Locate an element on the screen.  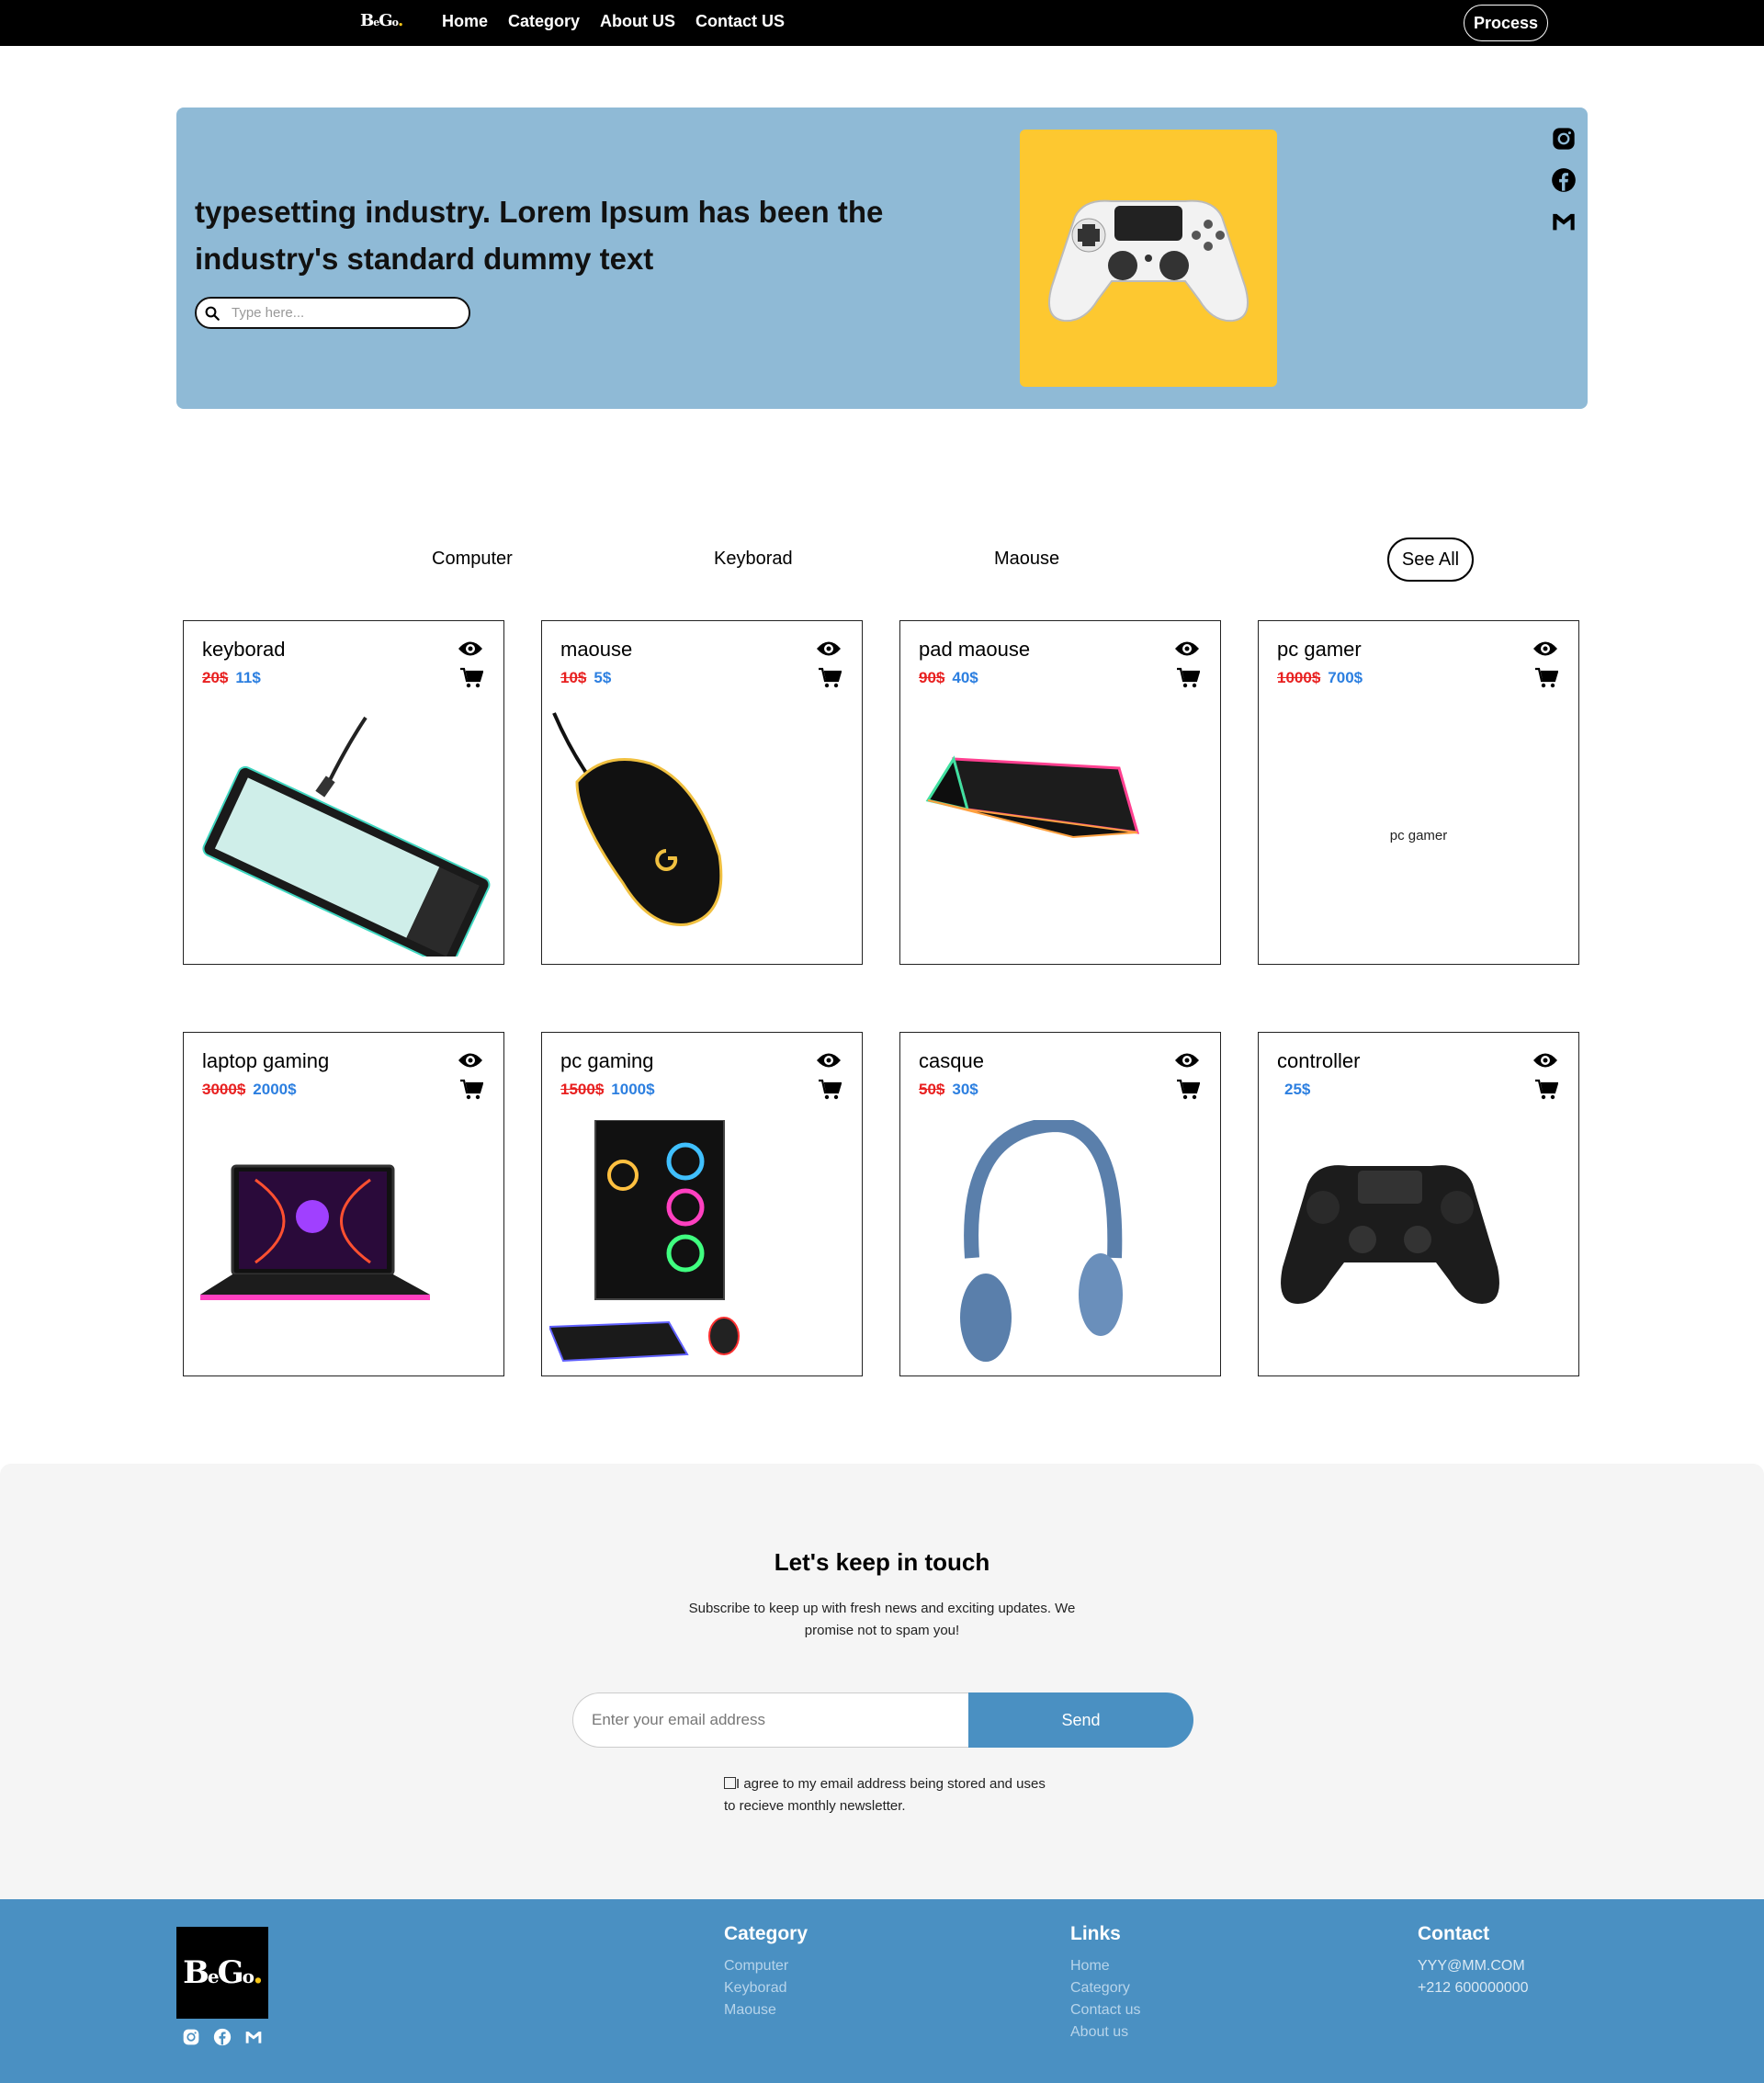
footer-contact-column: Contact YYY@MM.COM +212 600000000 is located at coordinates (1473, 1961).